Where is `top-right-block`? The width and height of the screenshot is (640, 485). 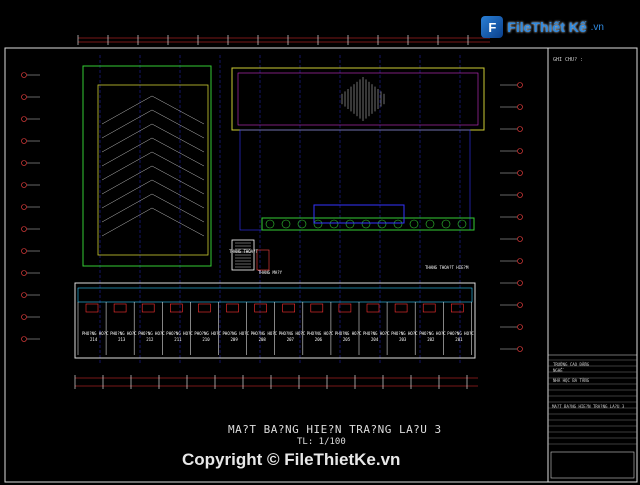
top-right-block is located at coordinates (358, 99).